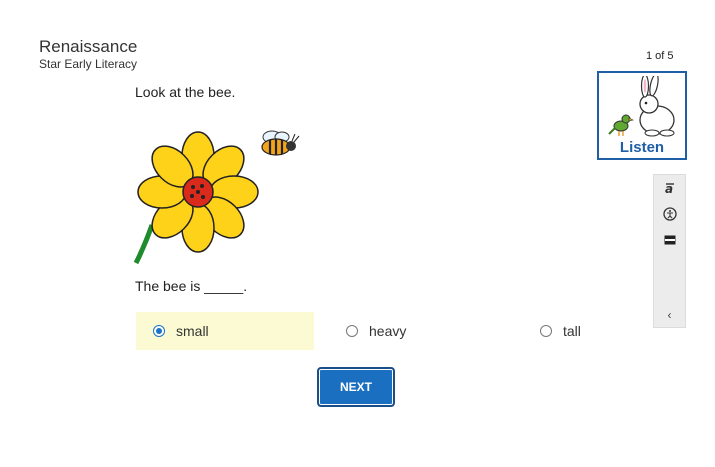 Image resolution: width=715 pixels, height=467 pixels. Describe the element at coordinates (669, 240) in the screenshot. I see `line-reader-icon` at that location.